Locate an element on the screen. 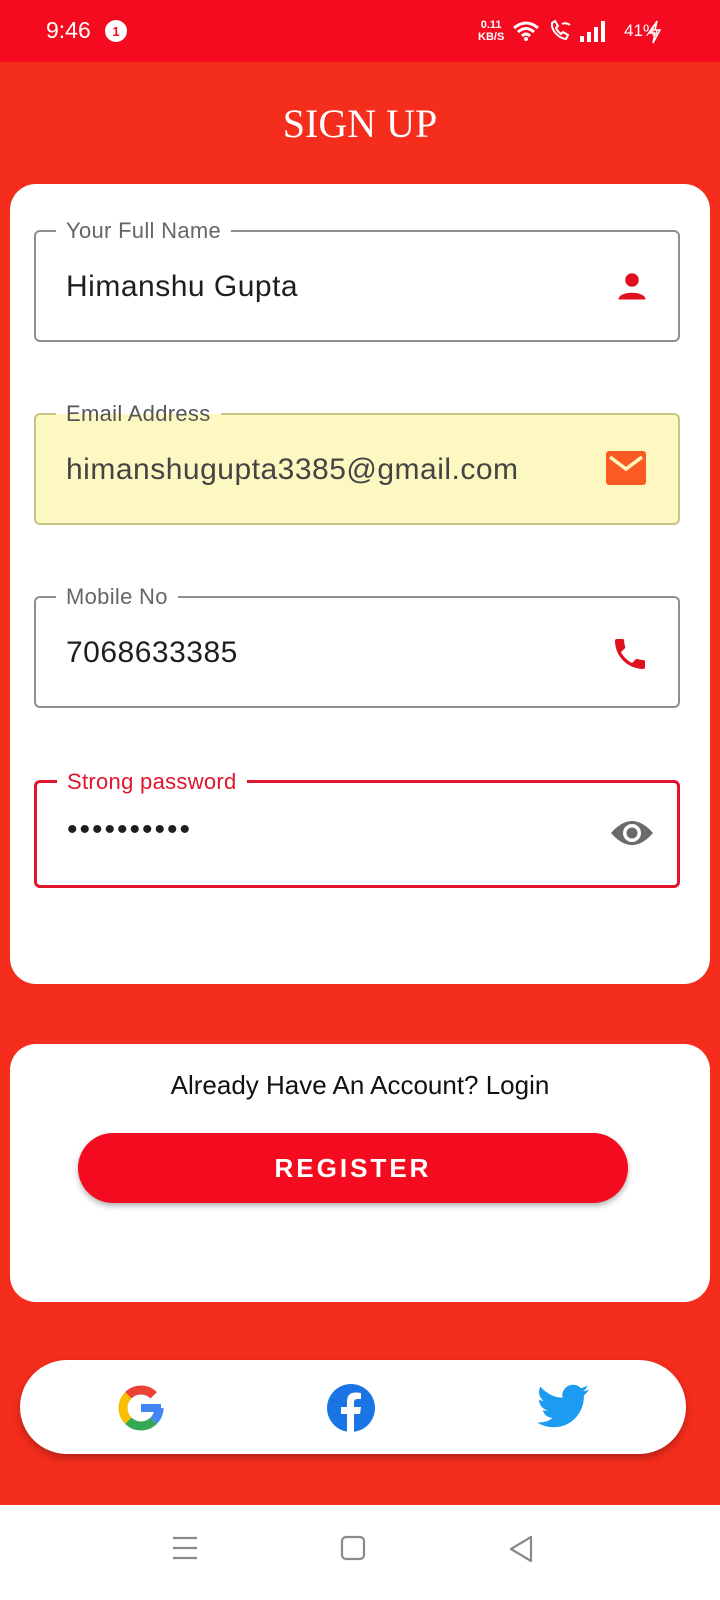 Image resolution: width=720 pixels, height=1600 pixels. full-name-label: Your Full Name is located at coordinates (144, 231).